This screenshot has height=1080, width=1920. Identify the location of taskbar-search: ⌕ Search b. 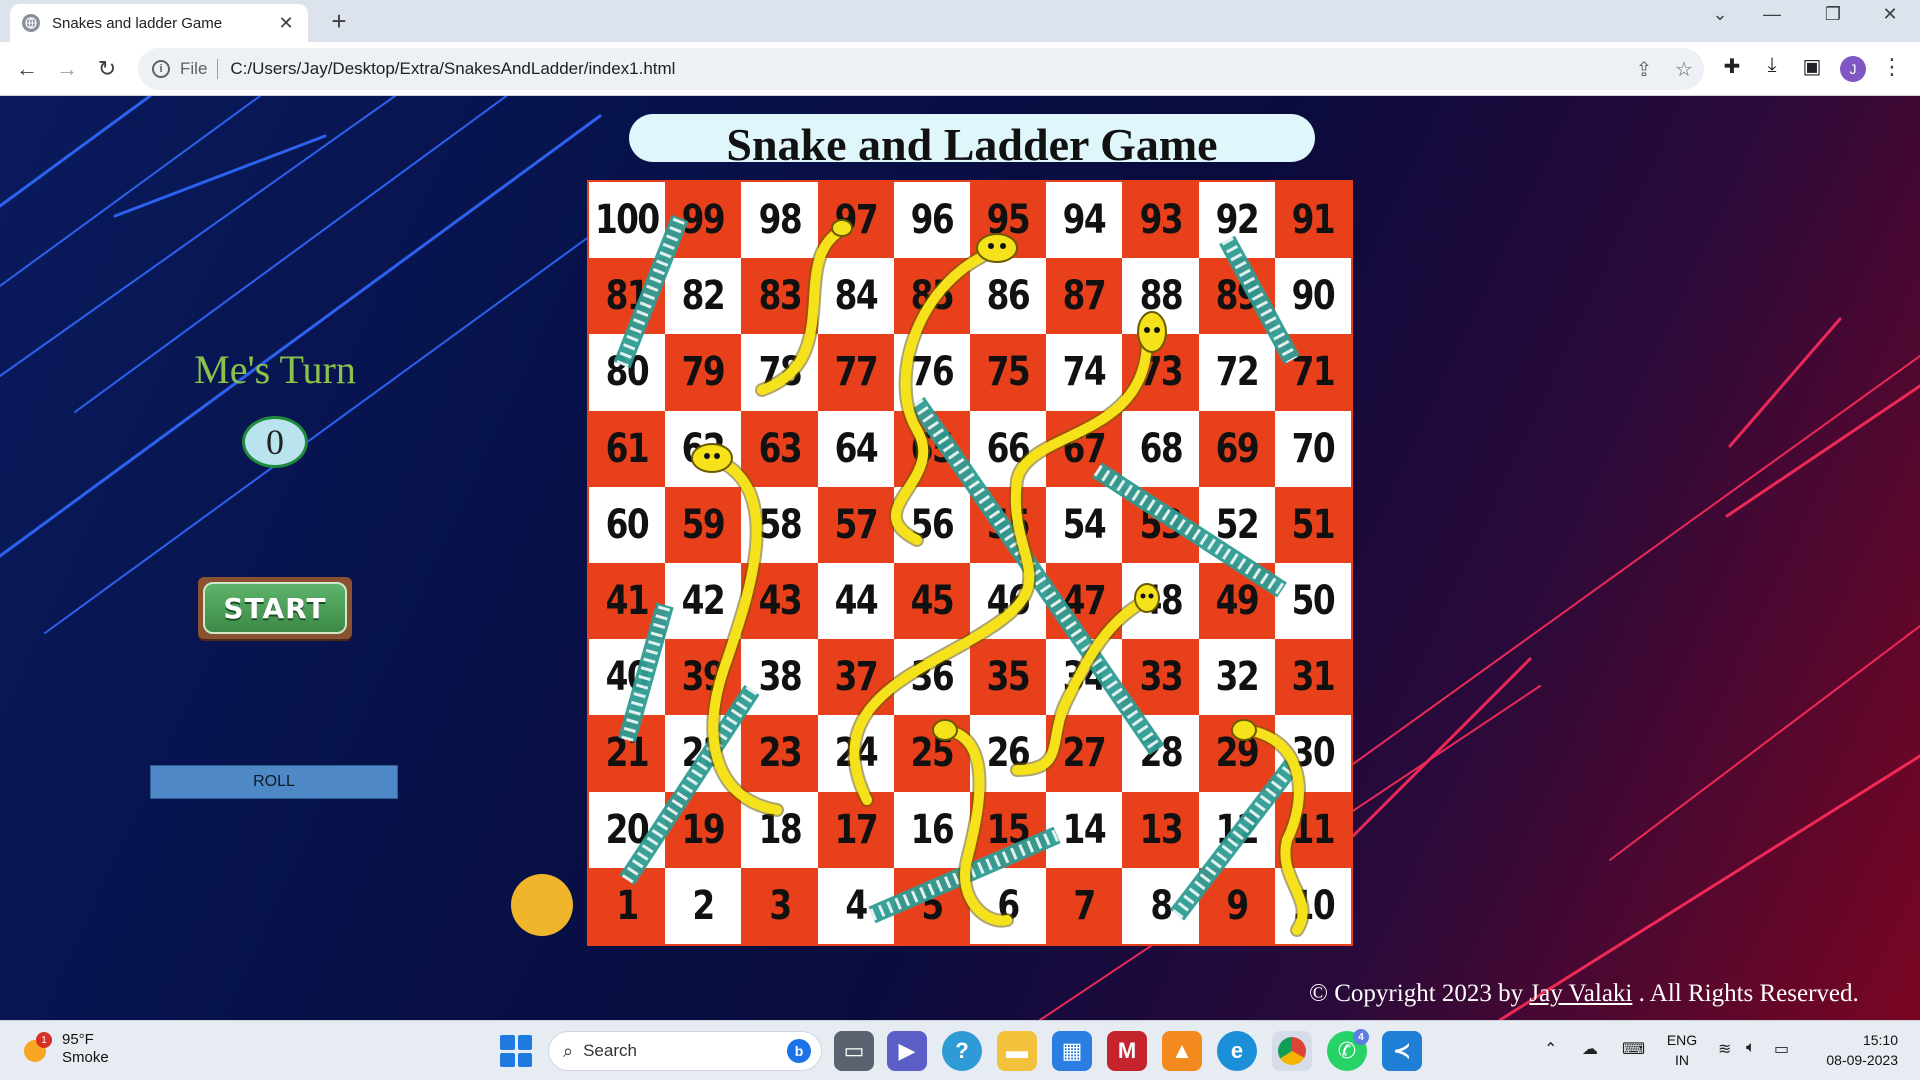
(685, 1051).